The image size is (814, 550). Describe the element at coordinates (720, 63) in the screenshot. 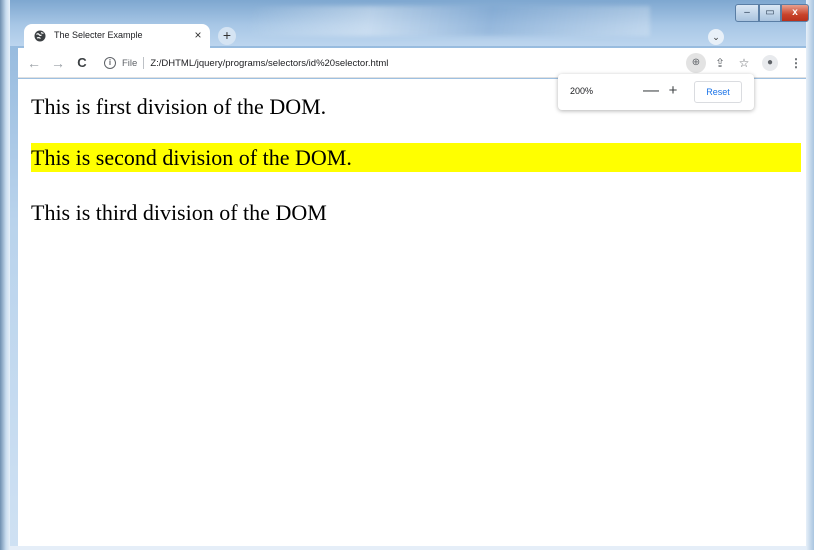

I see `share-icon: ⇪` at that location.